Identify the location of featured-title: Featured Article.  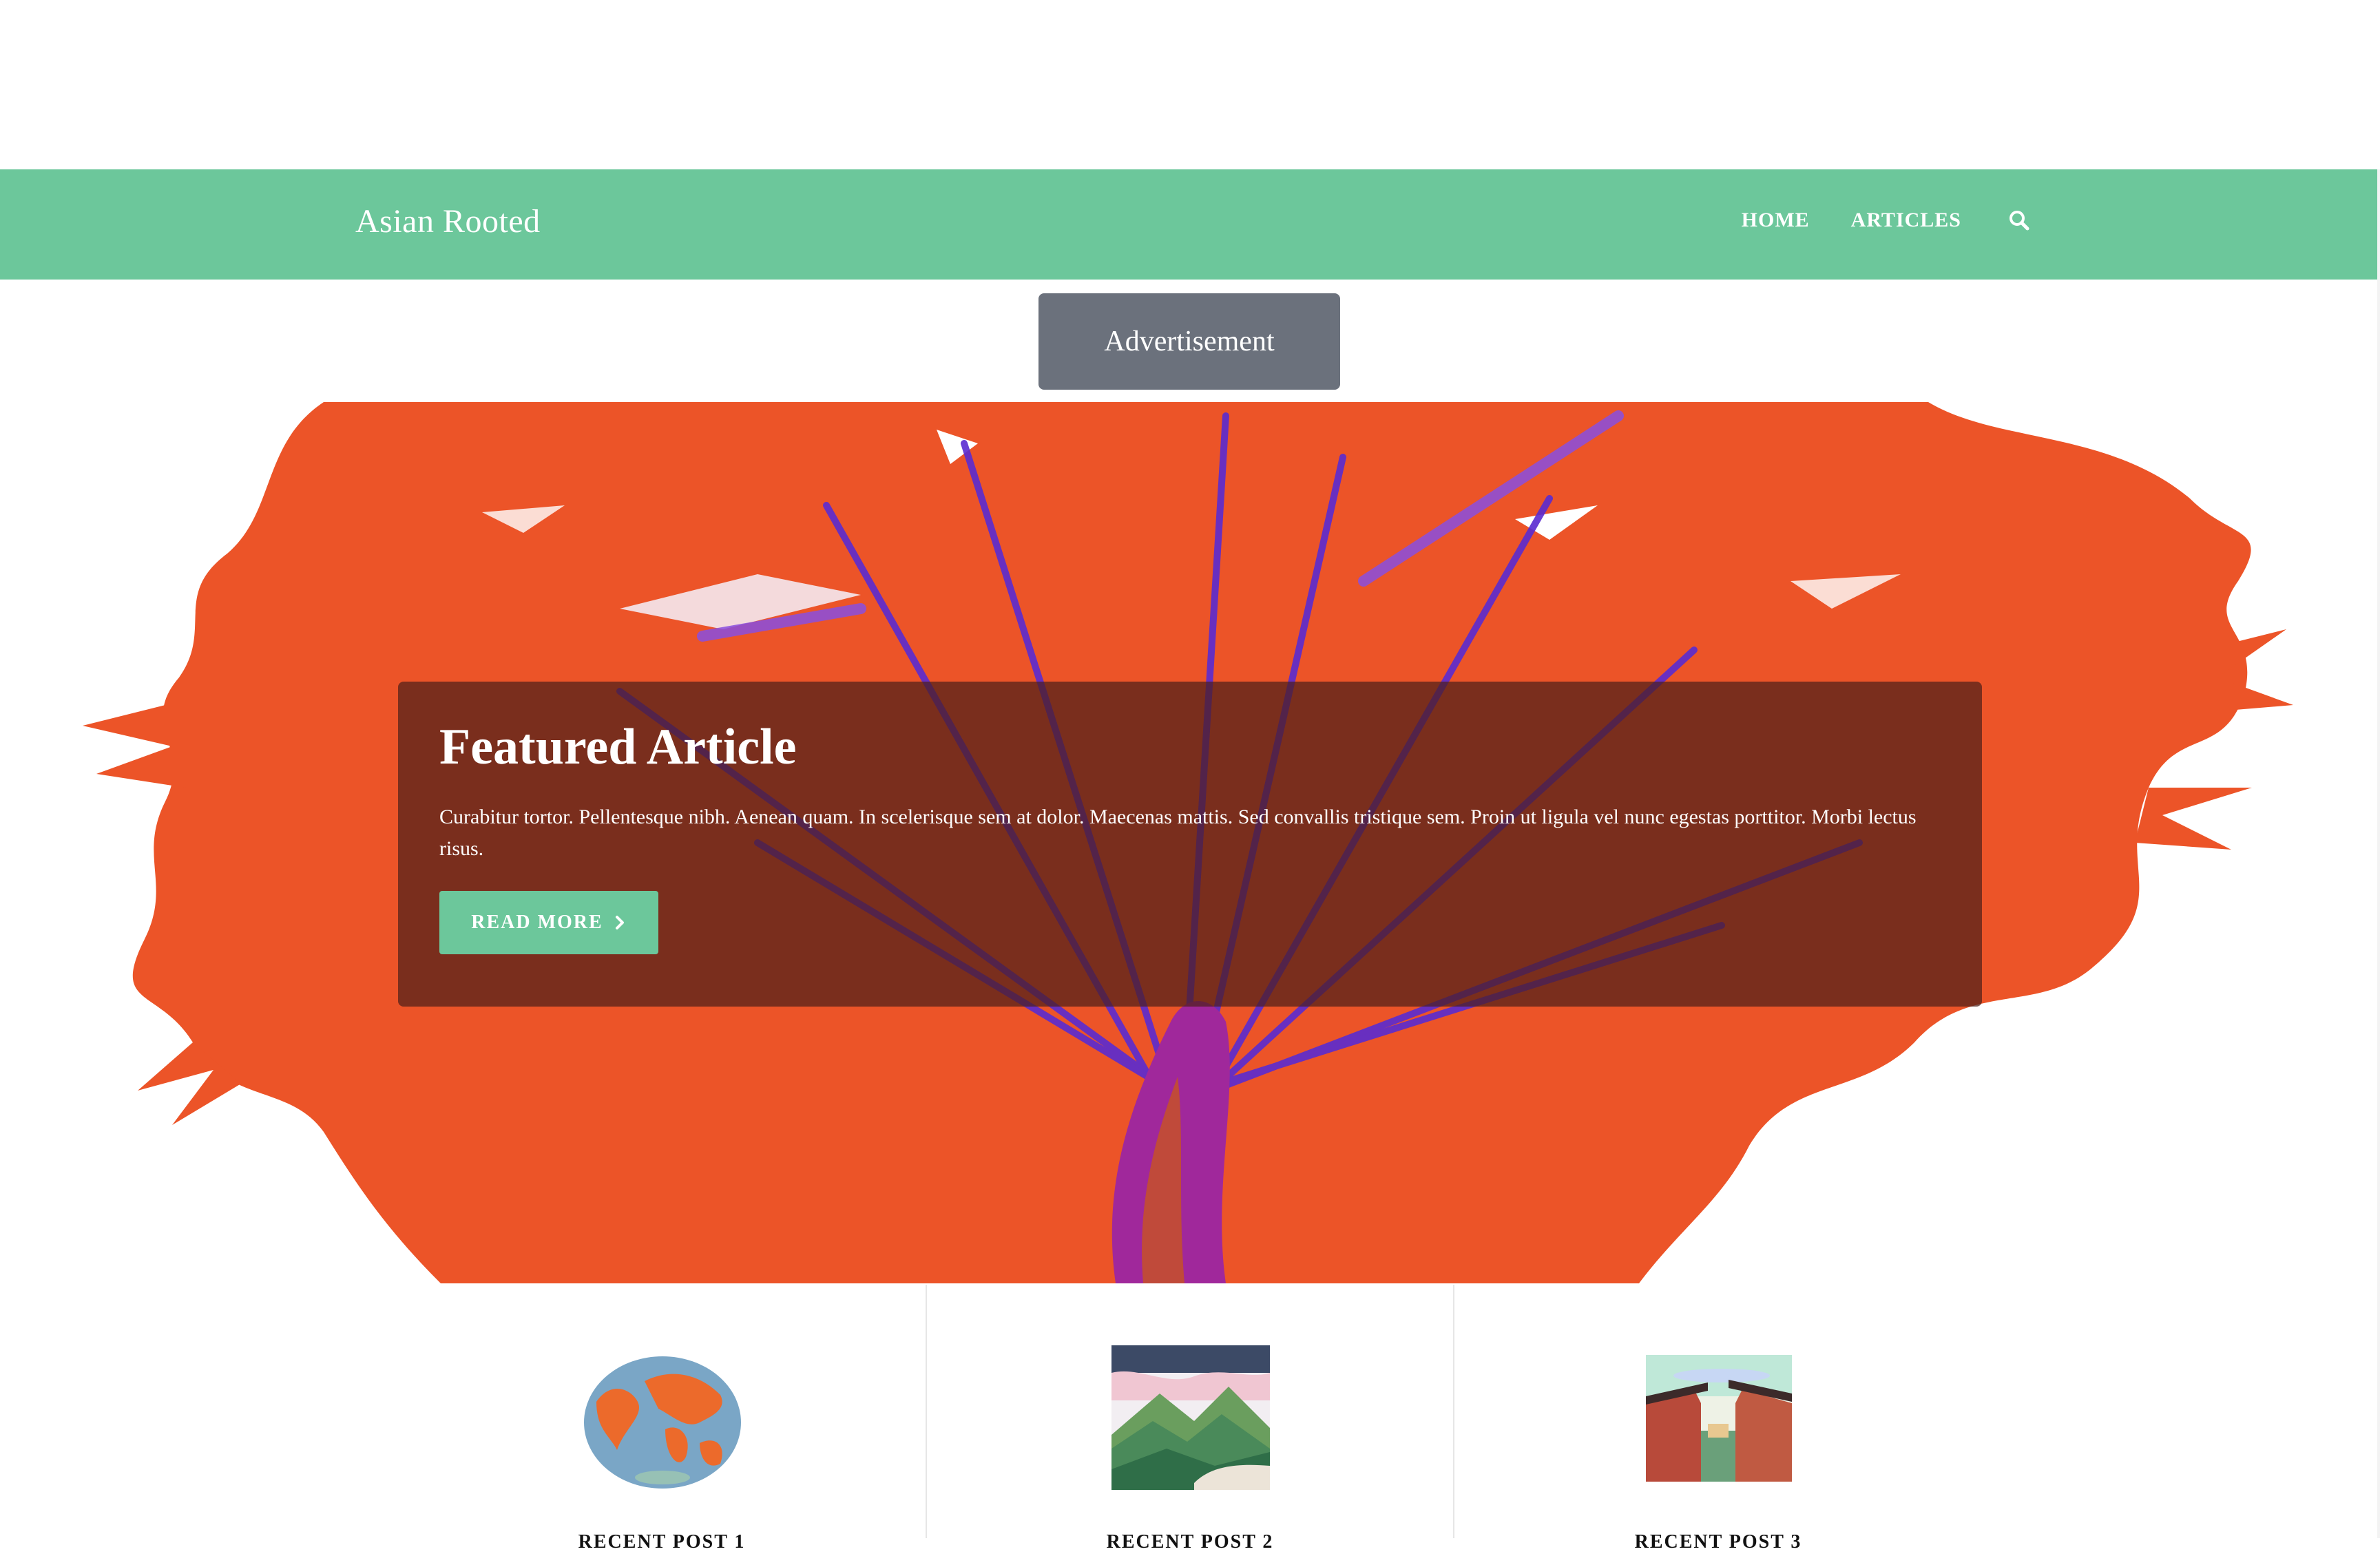
(618, 747).